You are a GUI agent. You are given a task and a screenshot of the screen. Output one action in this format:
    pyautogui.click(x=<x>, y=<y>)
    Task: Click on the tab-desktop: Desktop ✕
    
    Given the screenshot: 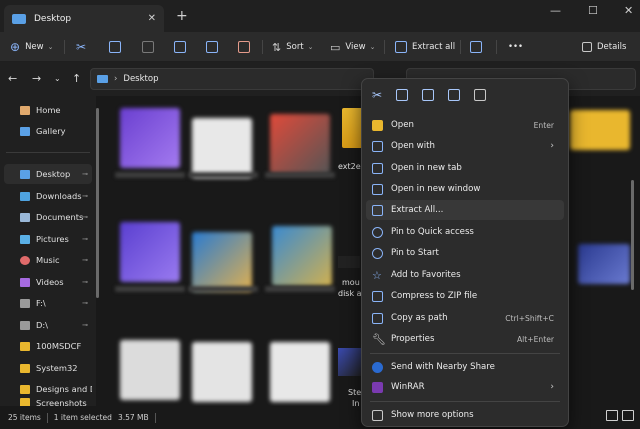 What is the action you would take?
    pyautogui.click(x=84, y=18)
    